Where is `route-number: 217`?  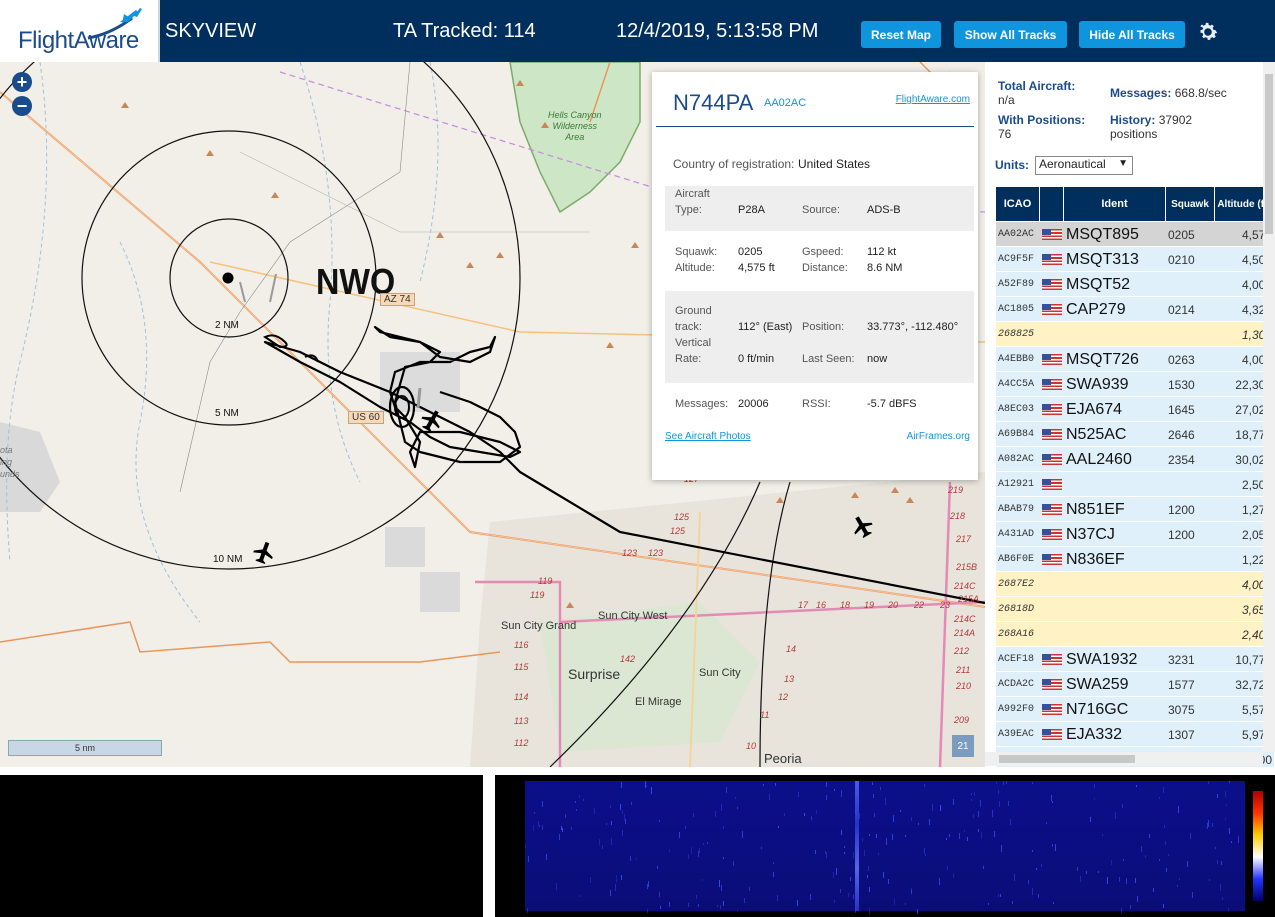
route-number: 217 is located at coordinates (964, 539).